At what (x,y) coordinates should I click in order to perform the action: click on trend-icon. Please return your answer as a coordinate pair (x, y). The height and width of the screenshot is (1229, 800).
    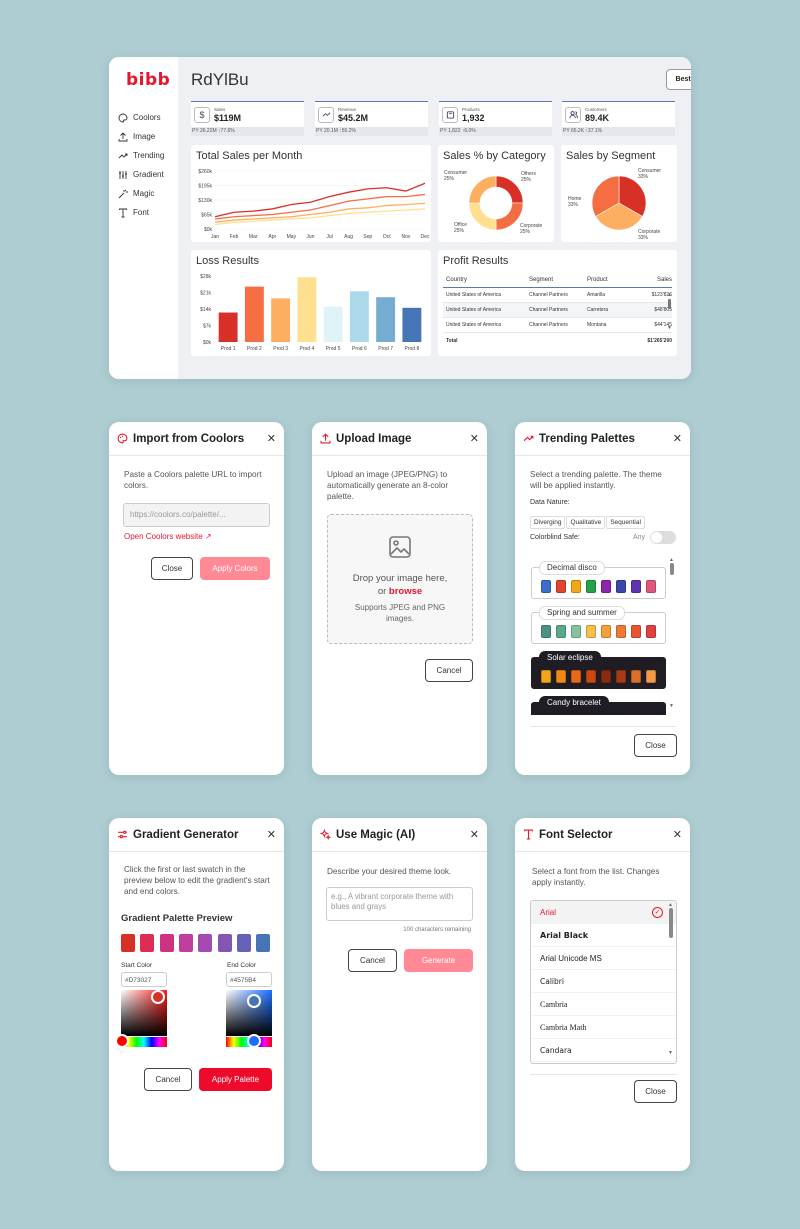
    Looking at the image, I should click on (326, 114).